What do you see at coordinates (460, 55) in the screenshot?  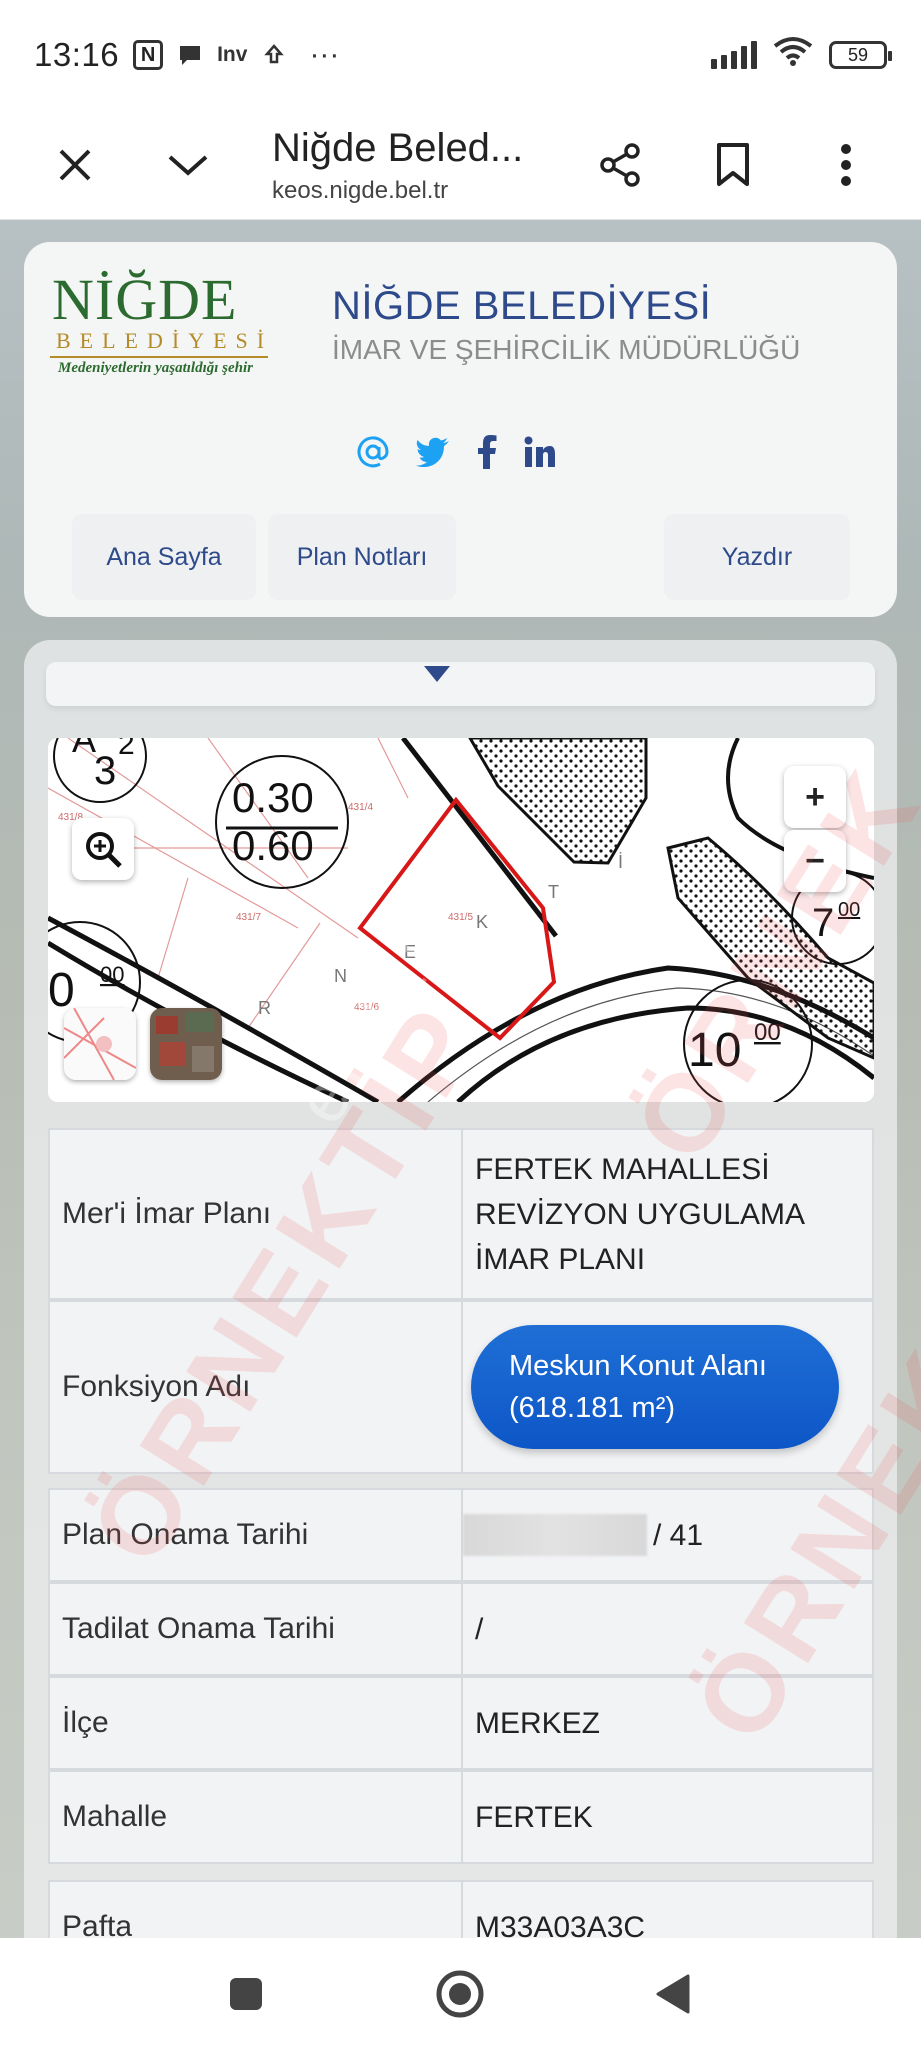 I see `status-bar: 13:16 N Inv ··· 59` at bounding box center [460, 55].